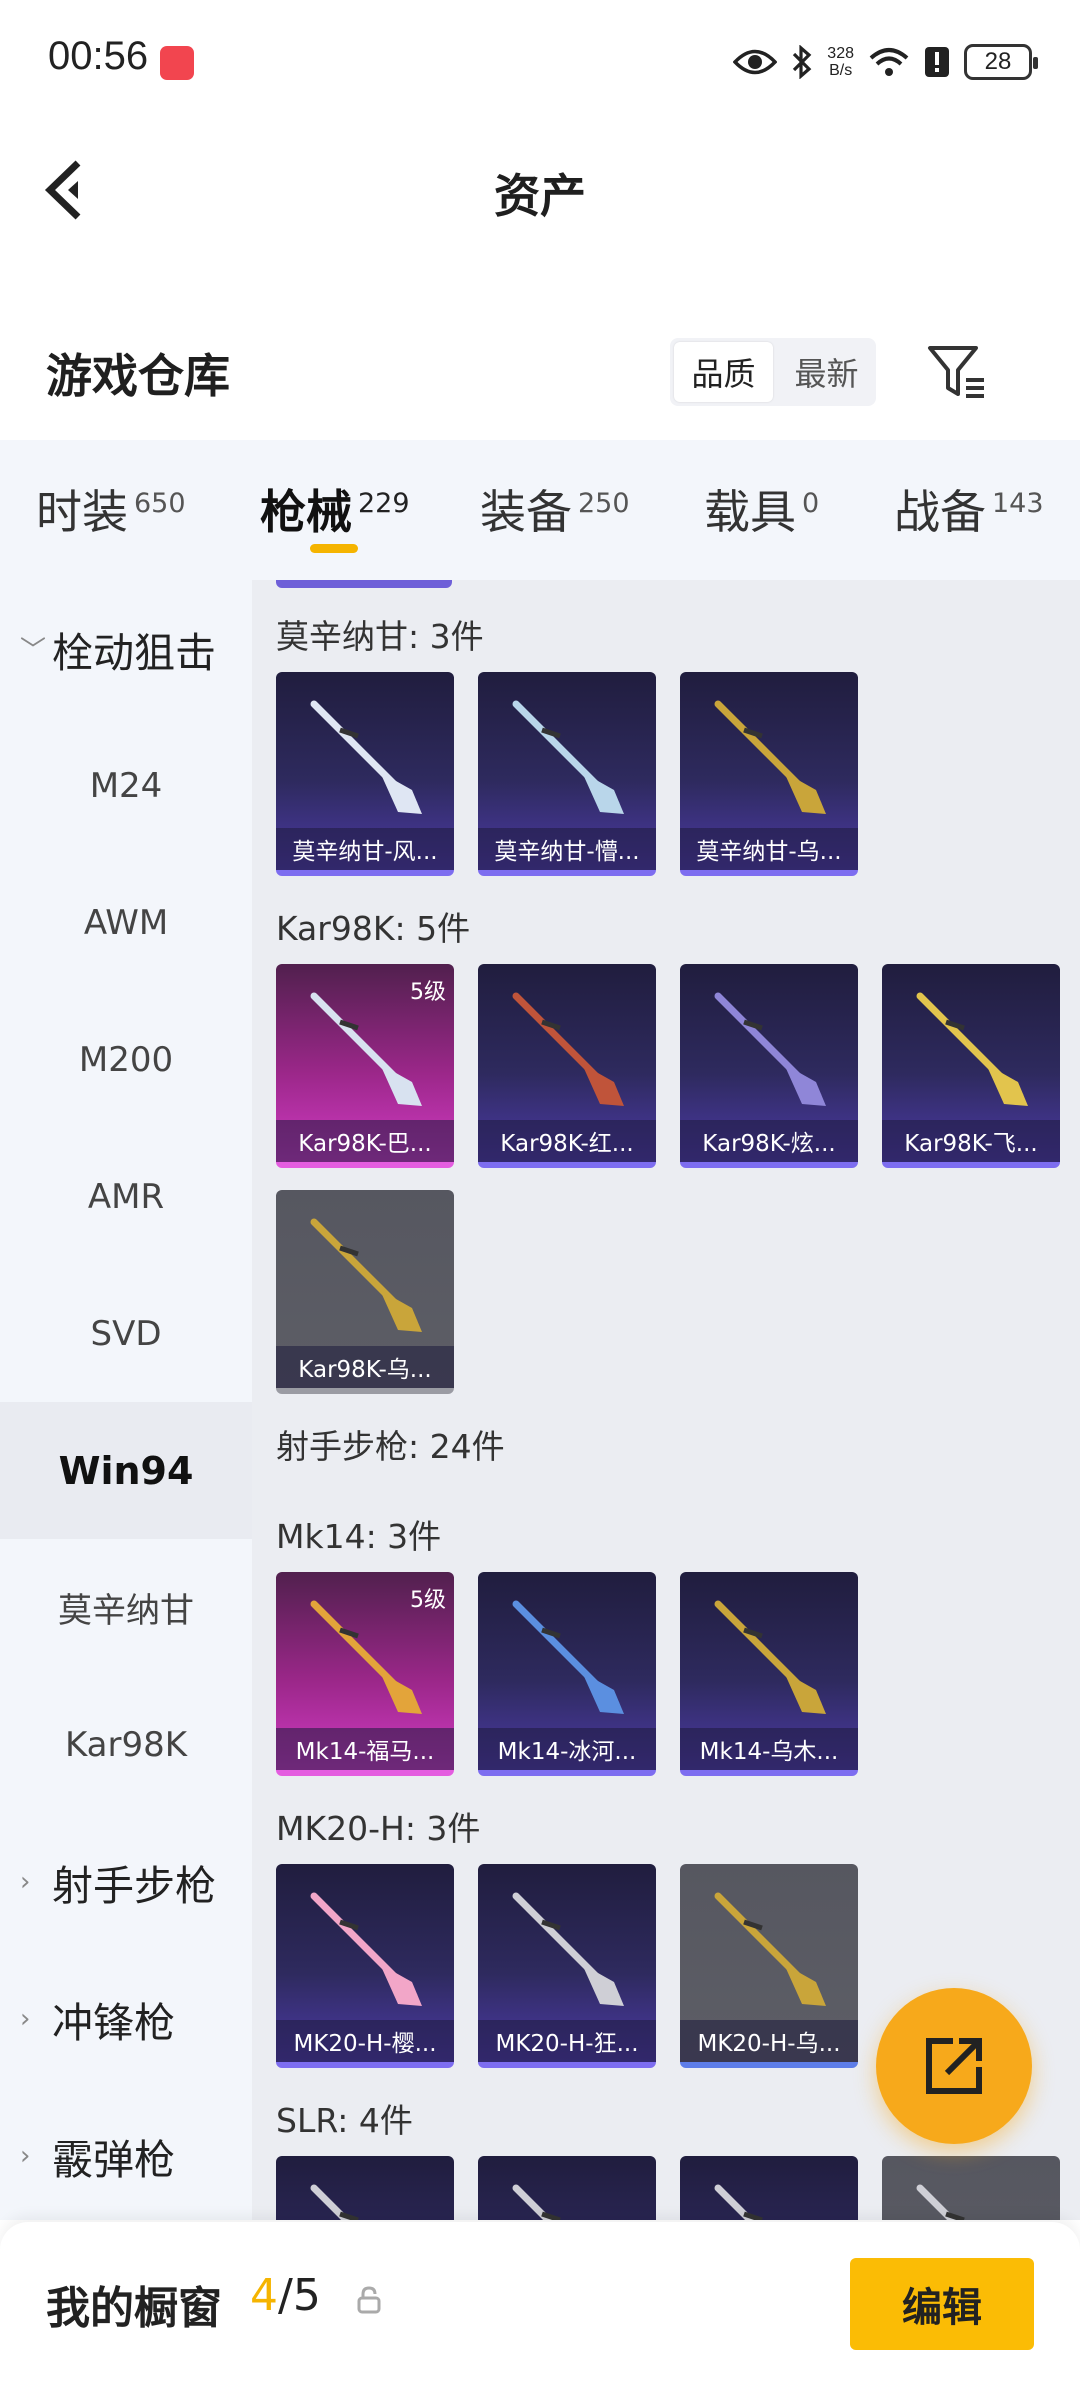  Describe the element at coordinates (969, 509) in the screenshot. I see `tab-combat-supplies: 战备 143` at that location.